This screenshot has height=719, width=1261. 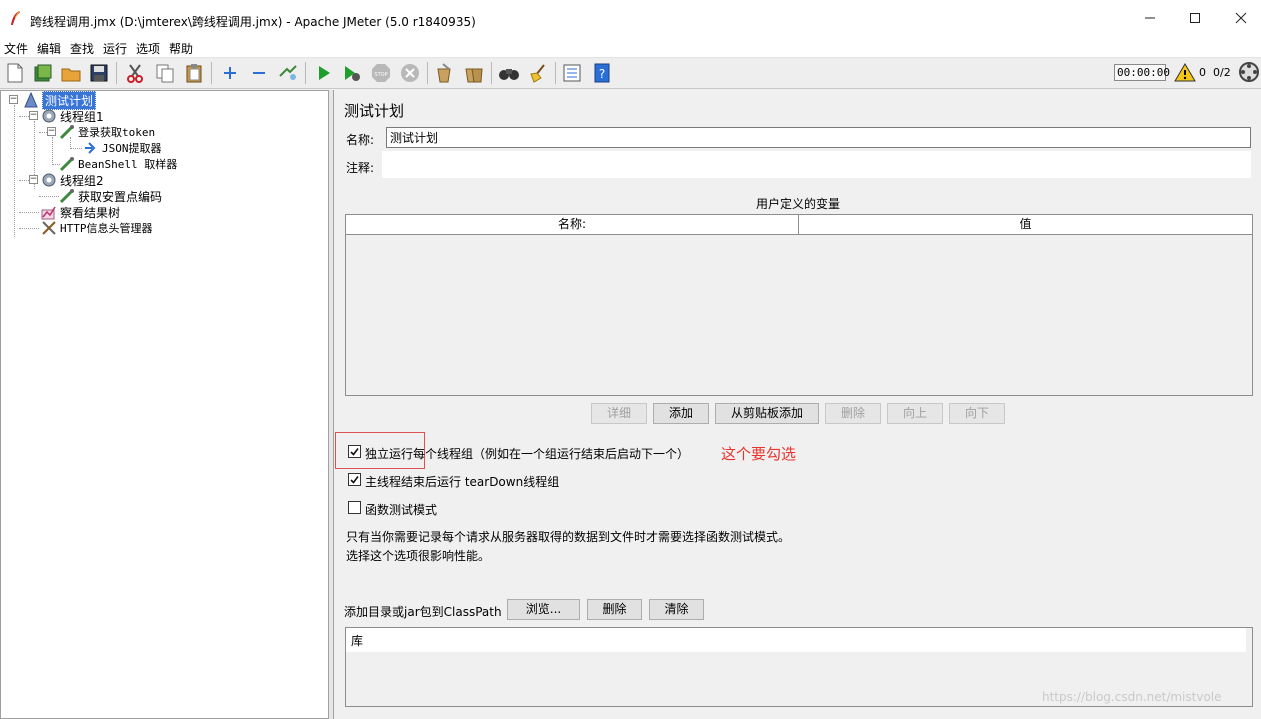 I want to click on extractor-arrow-icon, so click(x=91, y=148).